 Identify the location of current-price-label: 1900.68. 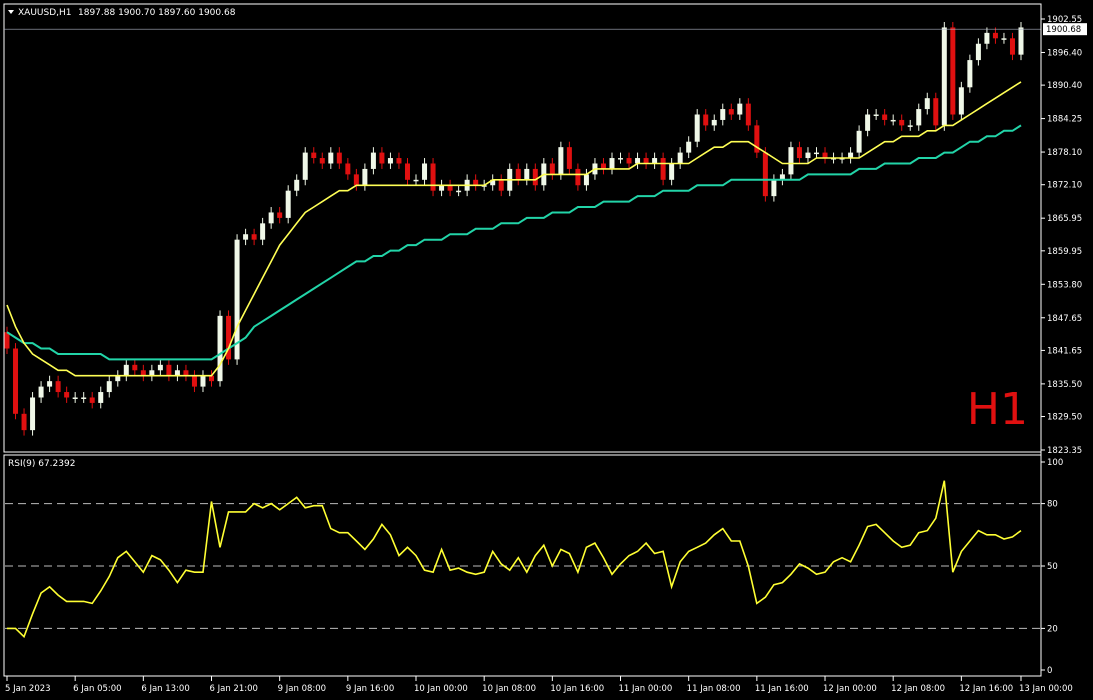
(1063, 30).